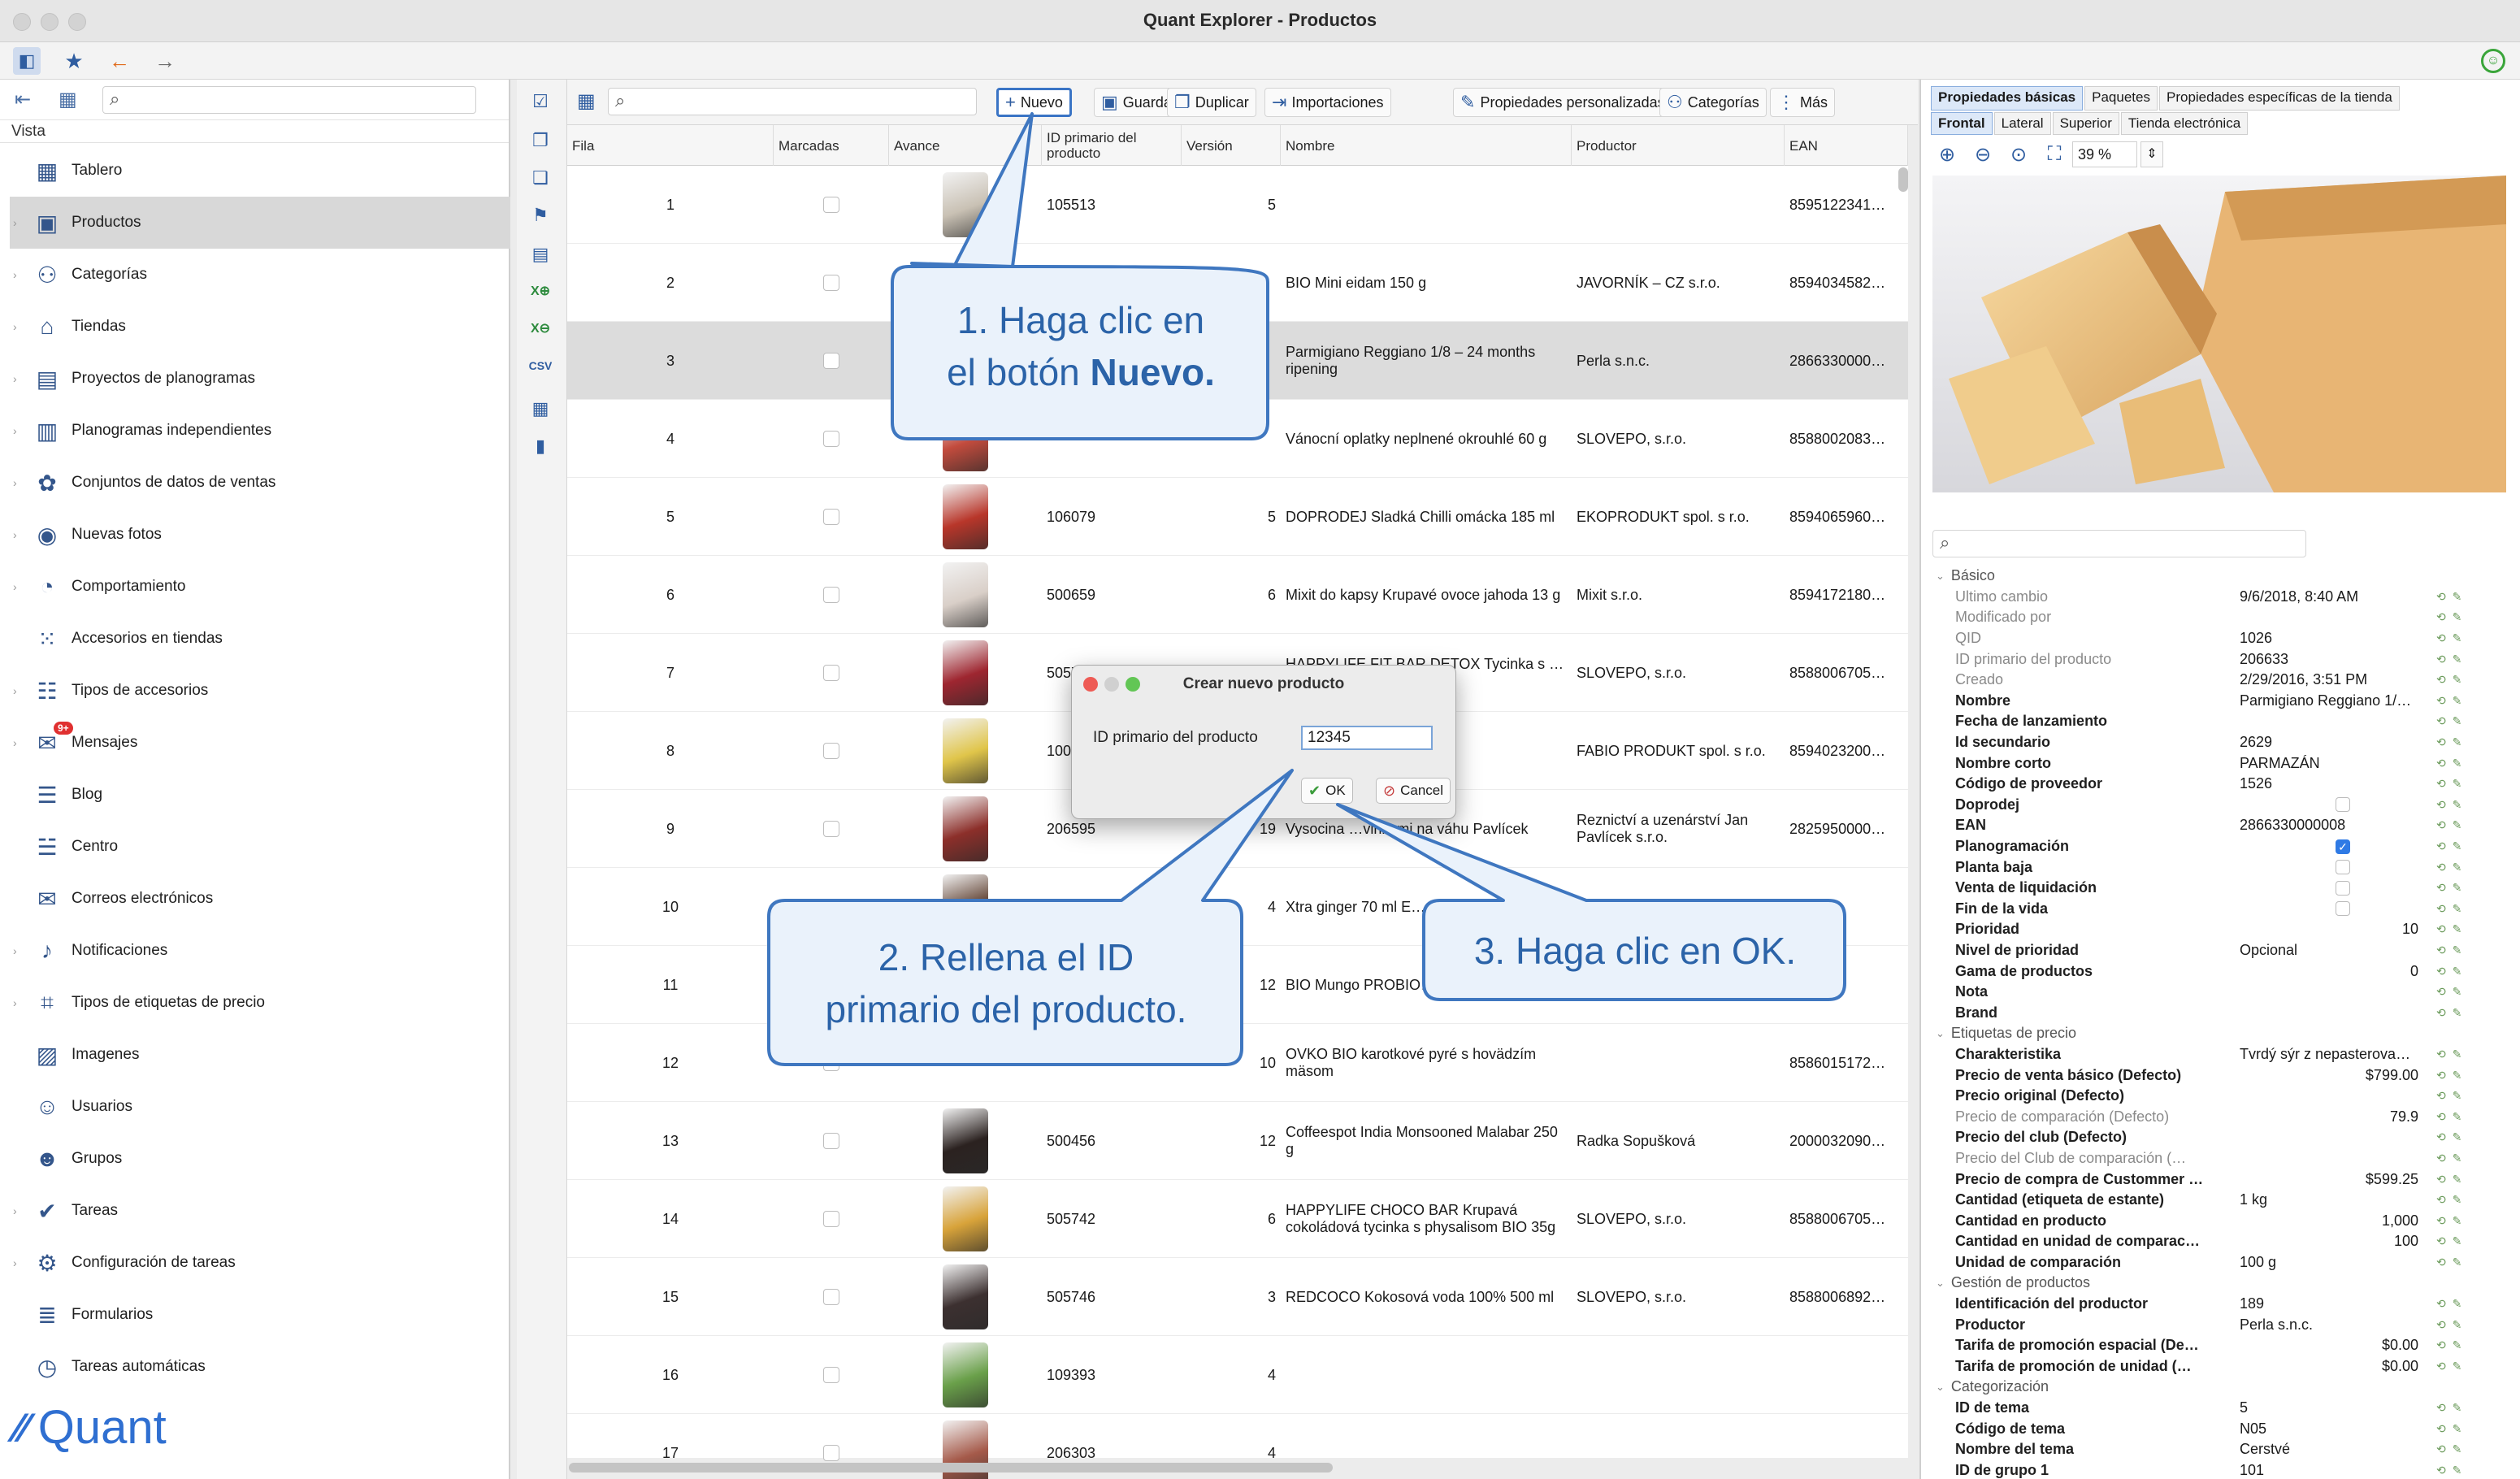 This screenshot has width=2520, height=1479. I want to click on tab-image-frontal: Frontal, so click(1962, 123).